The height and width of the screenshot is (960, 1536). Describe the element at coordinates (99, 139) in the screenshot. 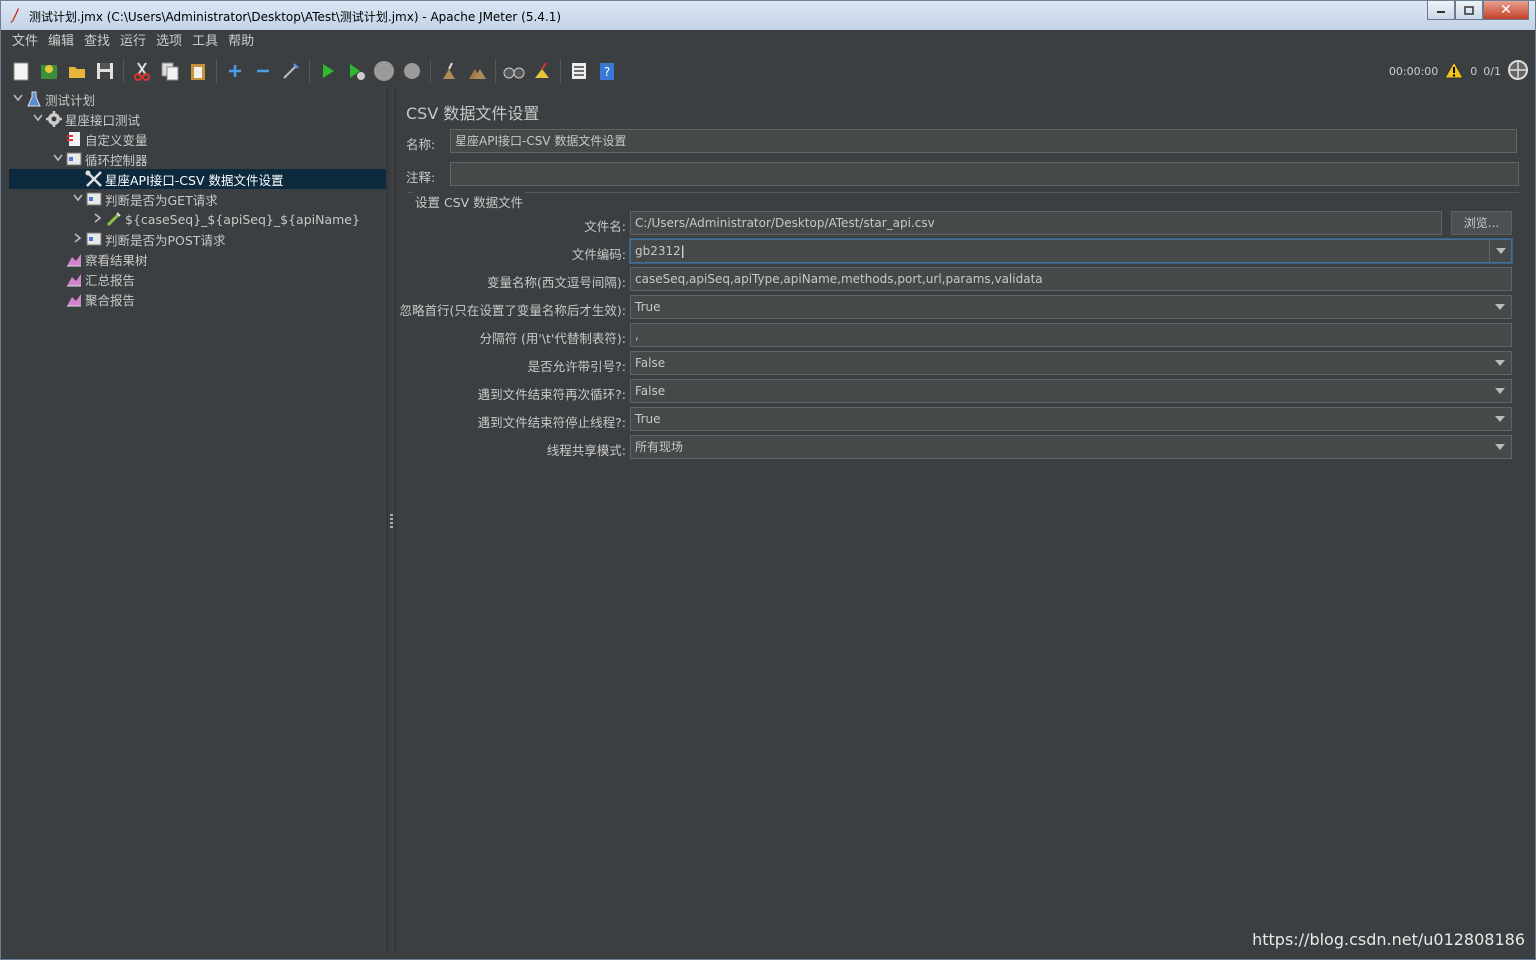

I see `tree-node: 自定义变量` at that location.